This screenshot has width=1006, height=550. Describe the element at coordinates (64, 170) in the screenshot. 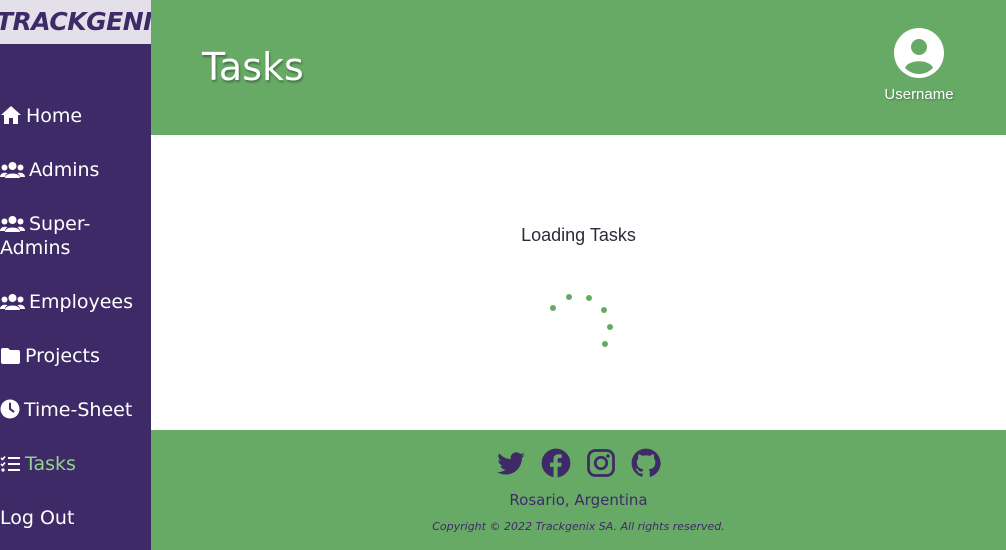

I see `sidebar-item-label: Admins` at that location.